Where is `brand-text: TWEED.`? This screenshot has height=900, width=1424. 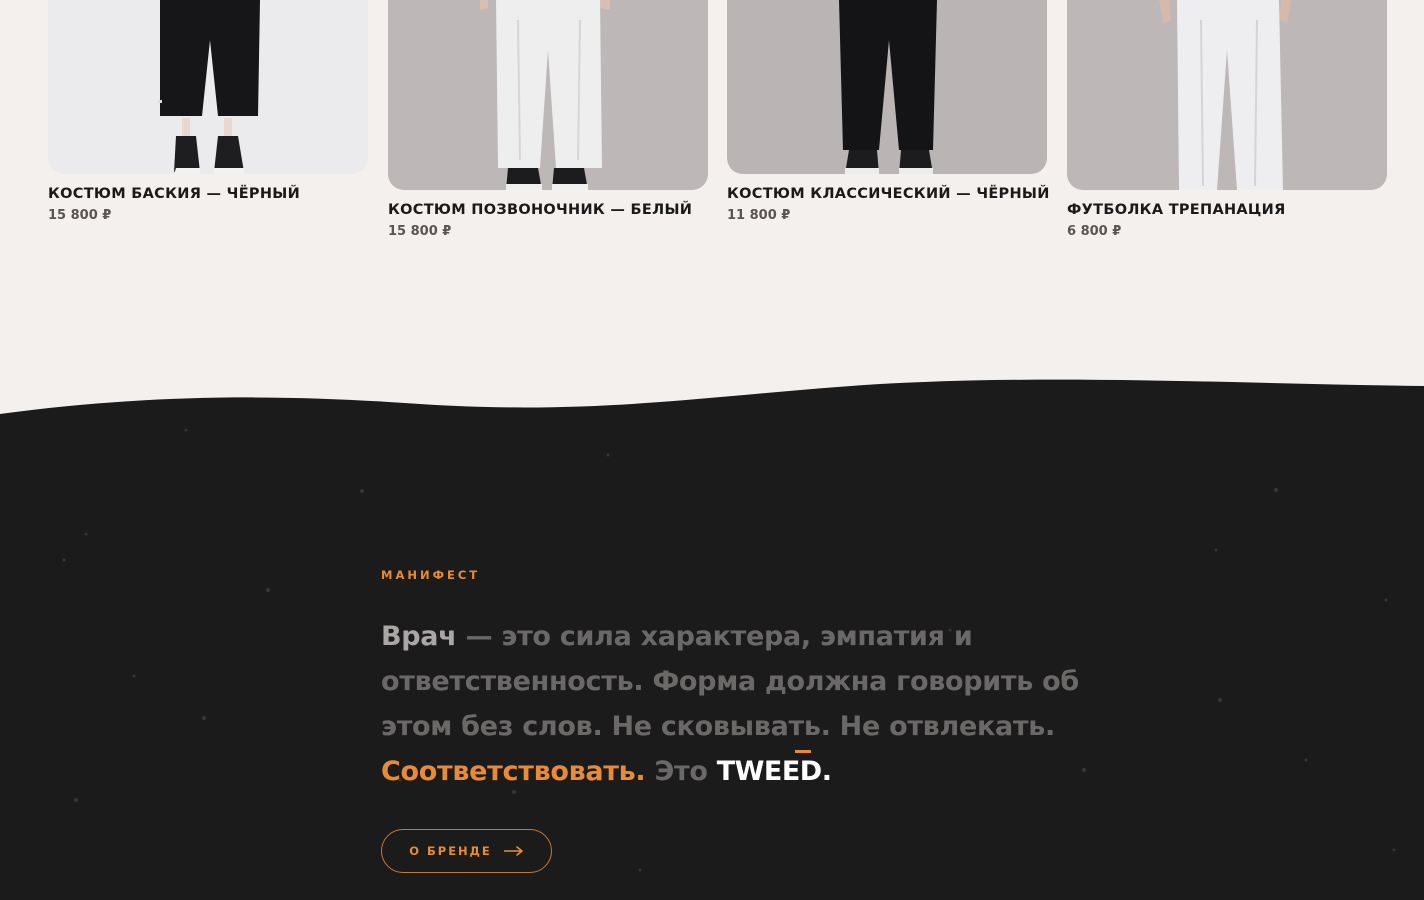
brand-text: TWEED. is located at coordinates (774, 771).